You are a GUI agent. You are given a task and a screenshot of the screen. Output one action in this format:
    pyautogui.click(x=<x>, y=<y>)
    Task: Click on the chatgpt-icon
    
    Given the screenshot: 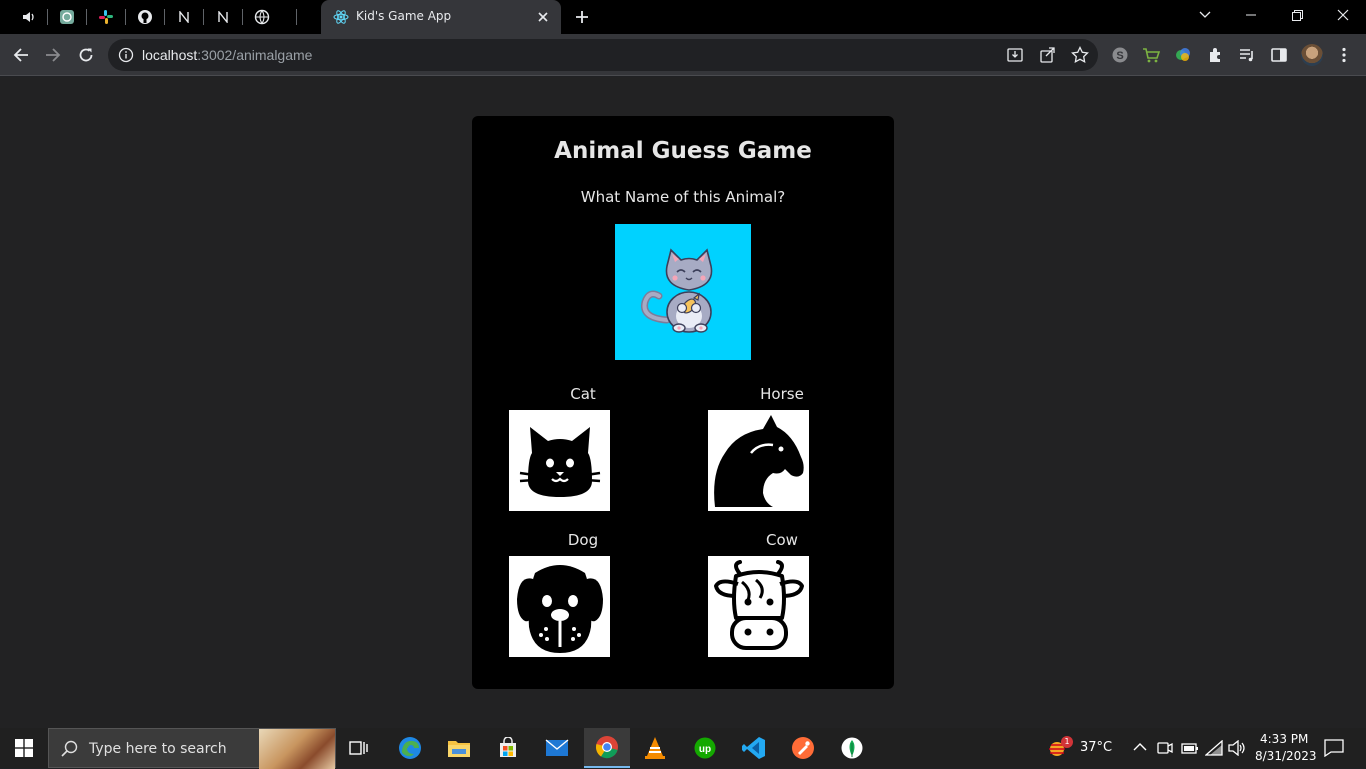 What is the action you would take?
    pyautogui.click(x=67, y=17)
    